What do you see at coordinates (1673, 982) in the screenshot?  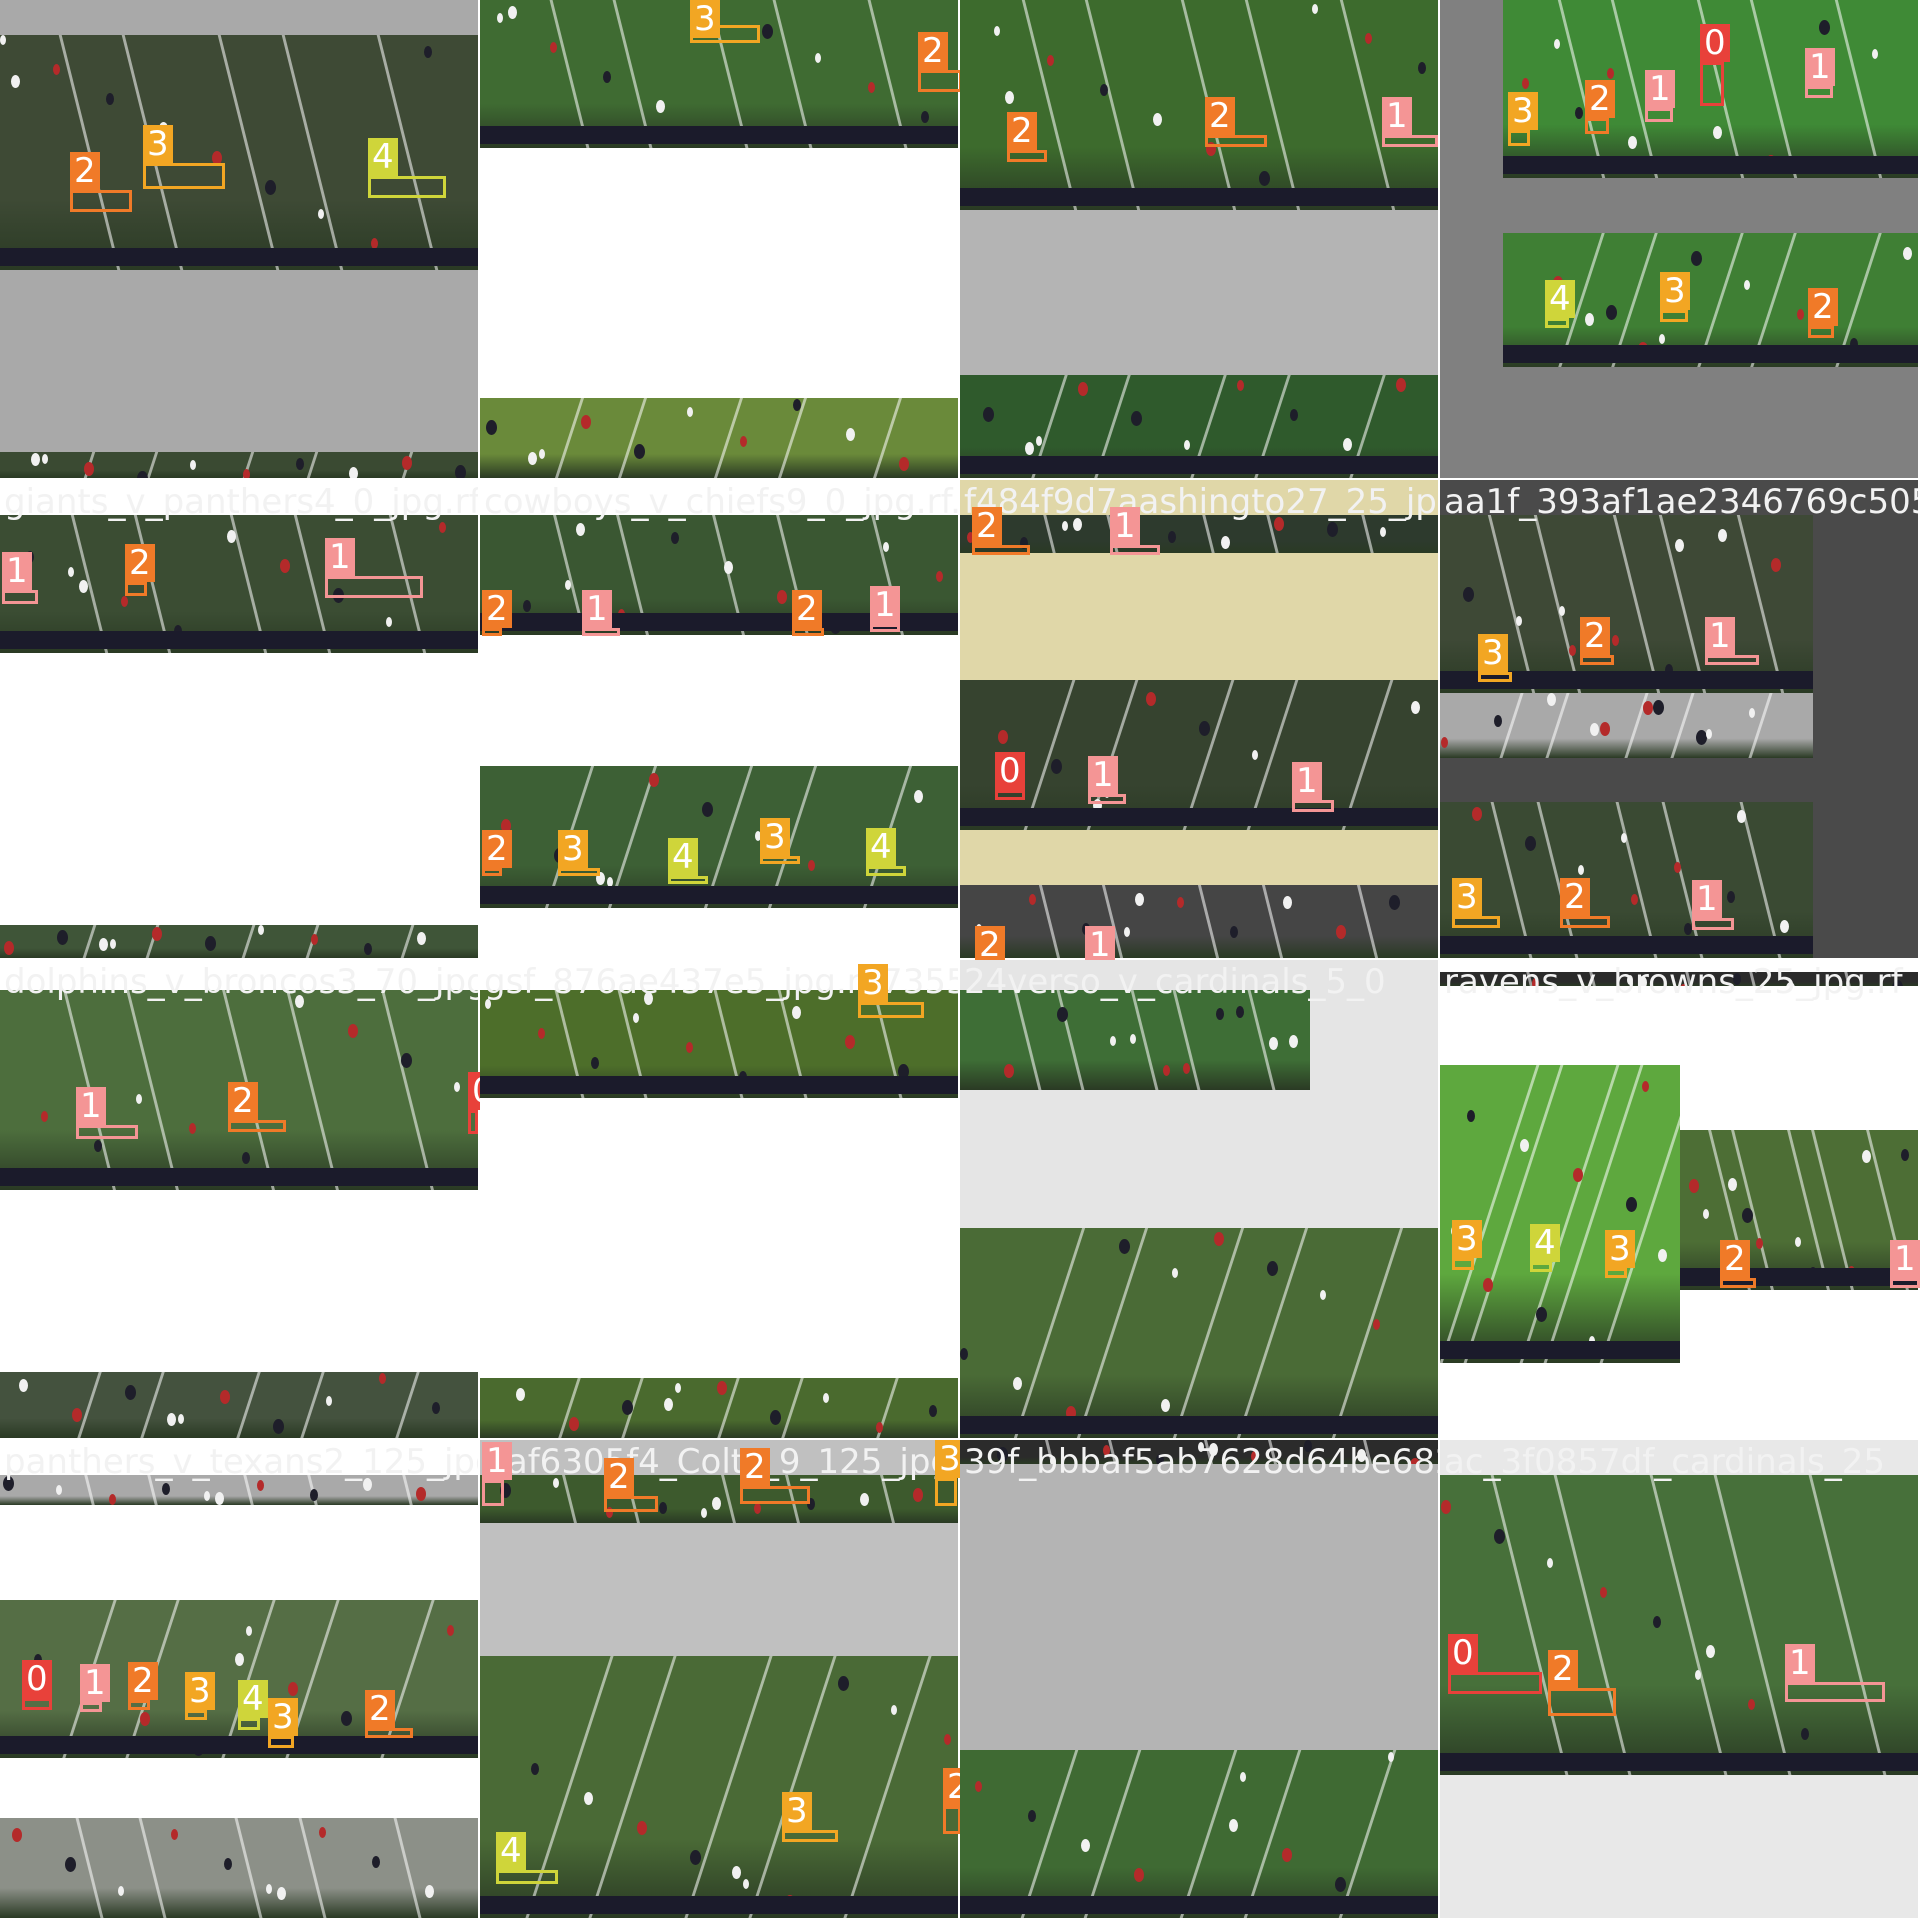 I see `tile-filename: ravens_v_browns_25_jpg.rf` at bounding box center [1673, 982].